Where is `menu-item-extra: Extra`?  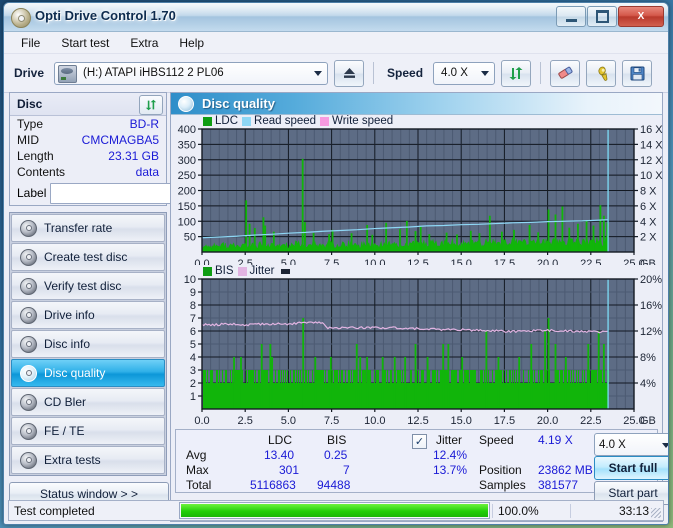 menu-item-extra: Extra is located at coordinates (144, 43).